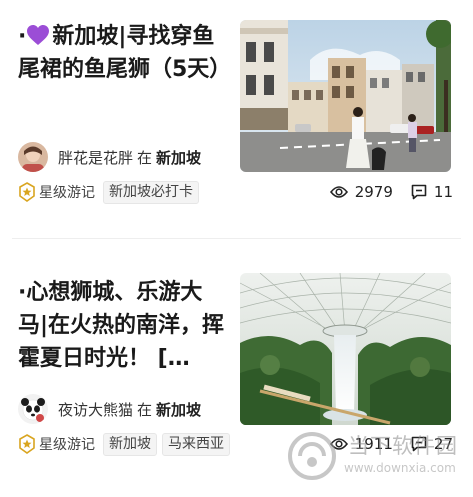 The image size is (473, 497). What do you see at coordinates (443, 444) in the screenshot?
I see `comments-count: 27` at bounding box center [443, 444].